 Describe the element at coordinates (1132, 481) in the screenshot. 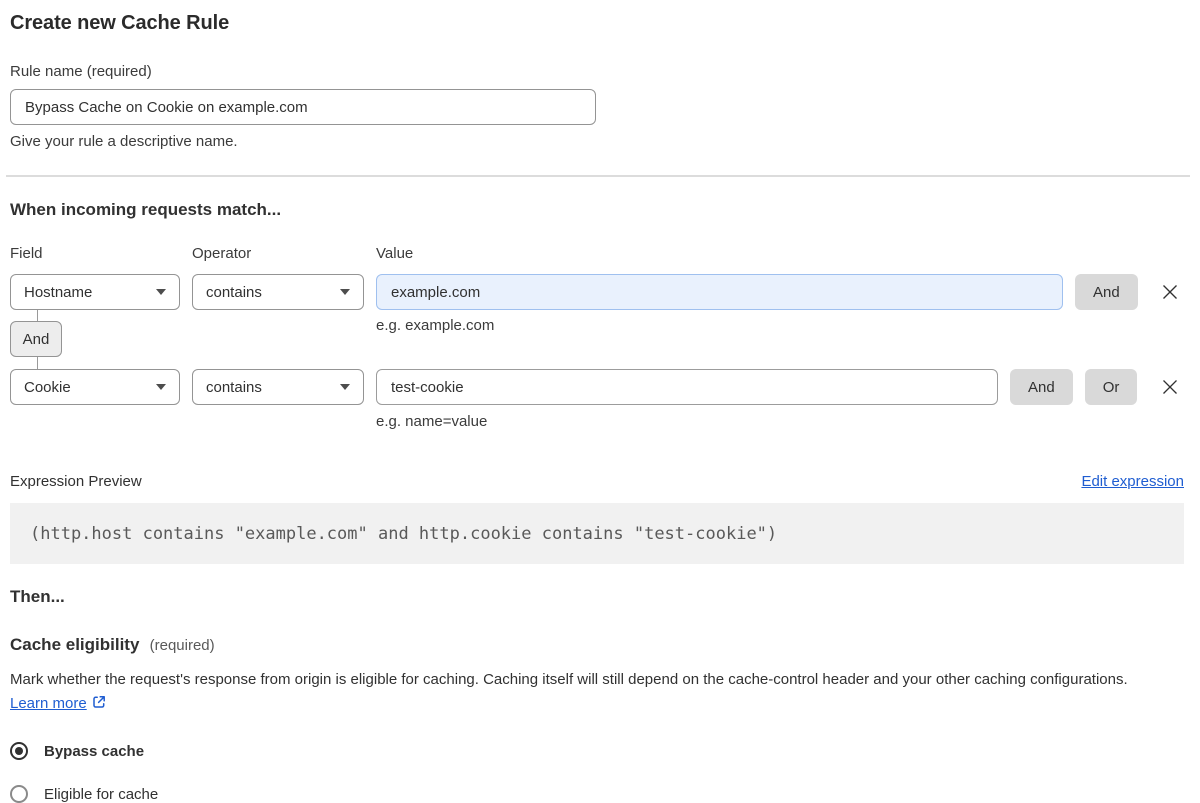

I see `edit-expression-link: Edit expression` at that location.